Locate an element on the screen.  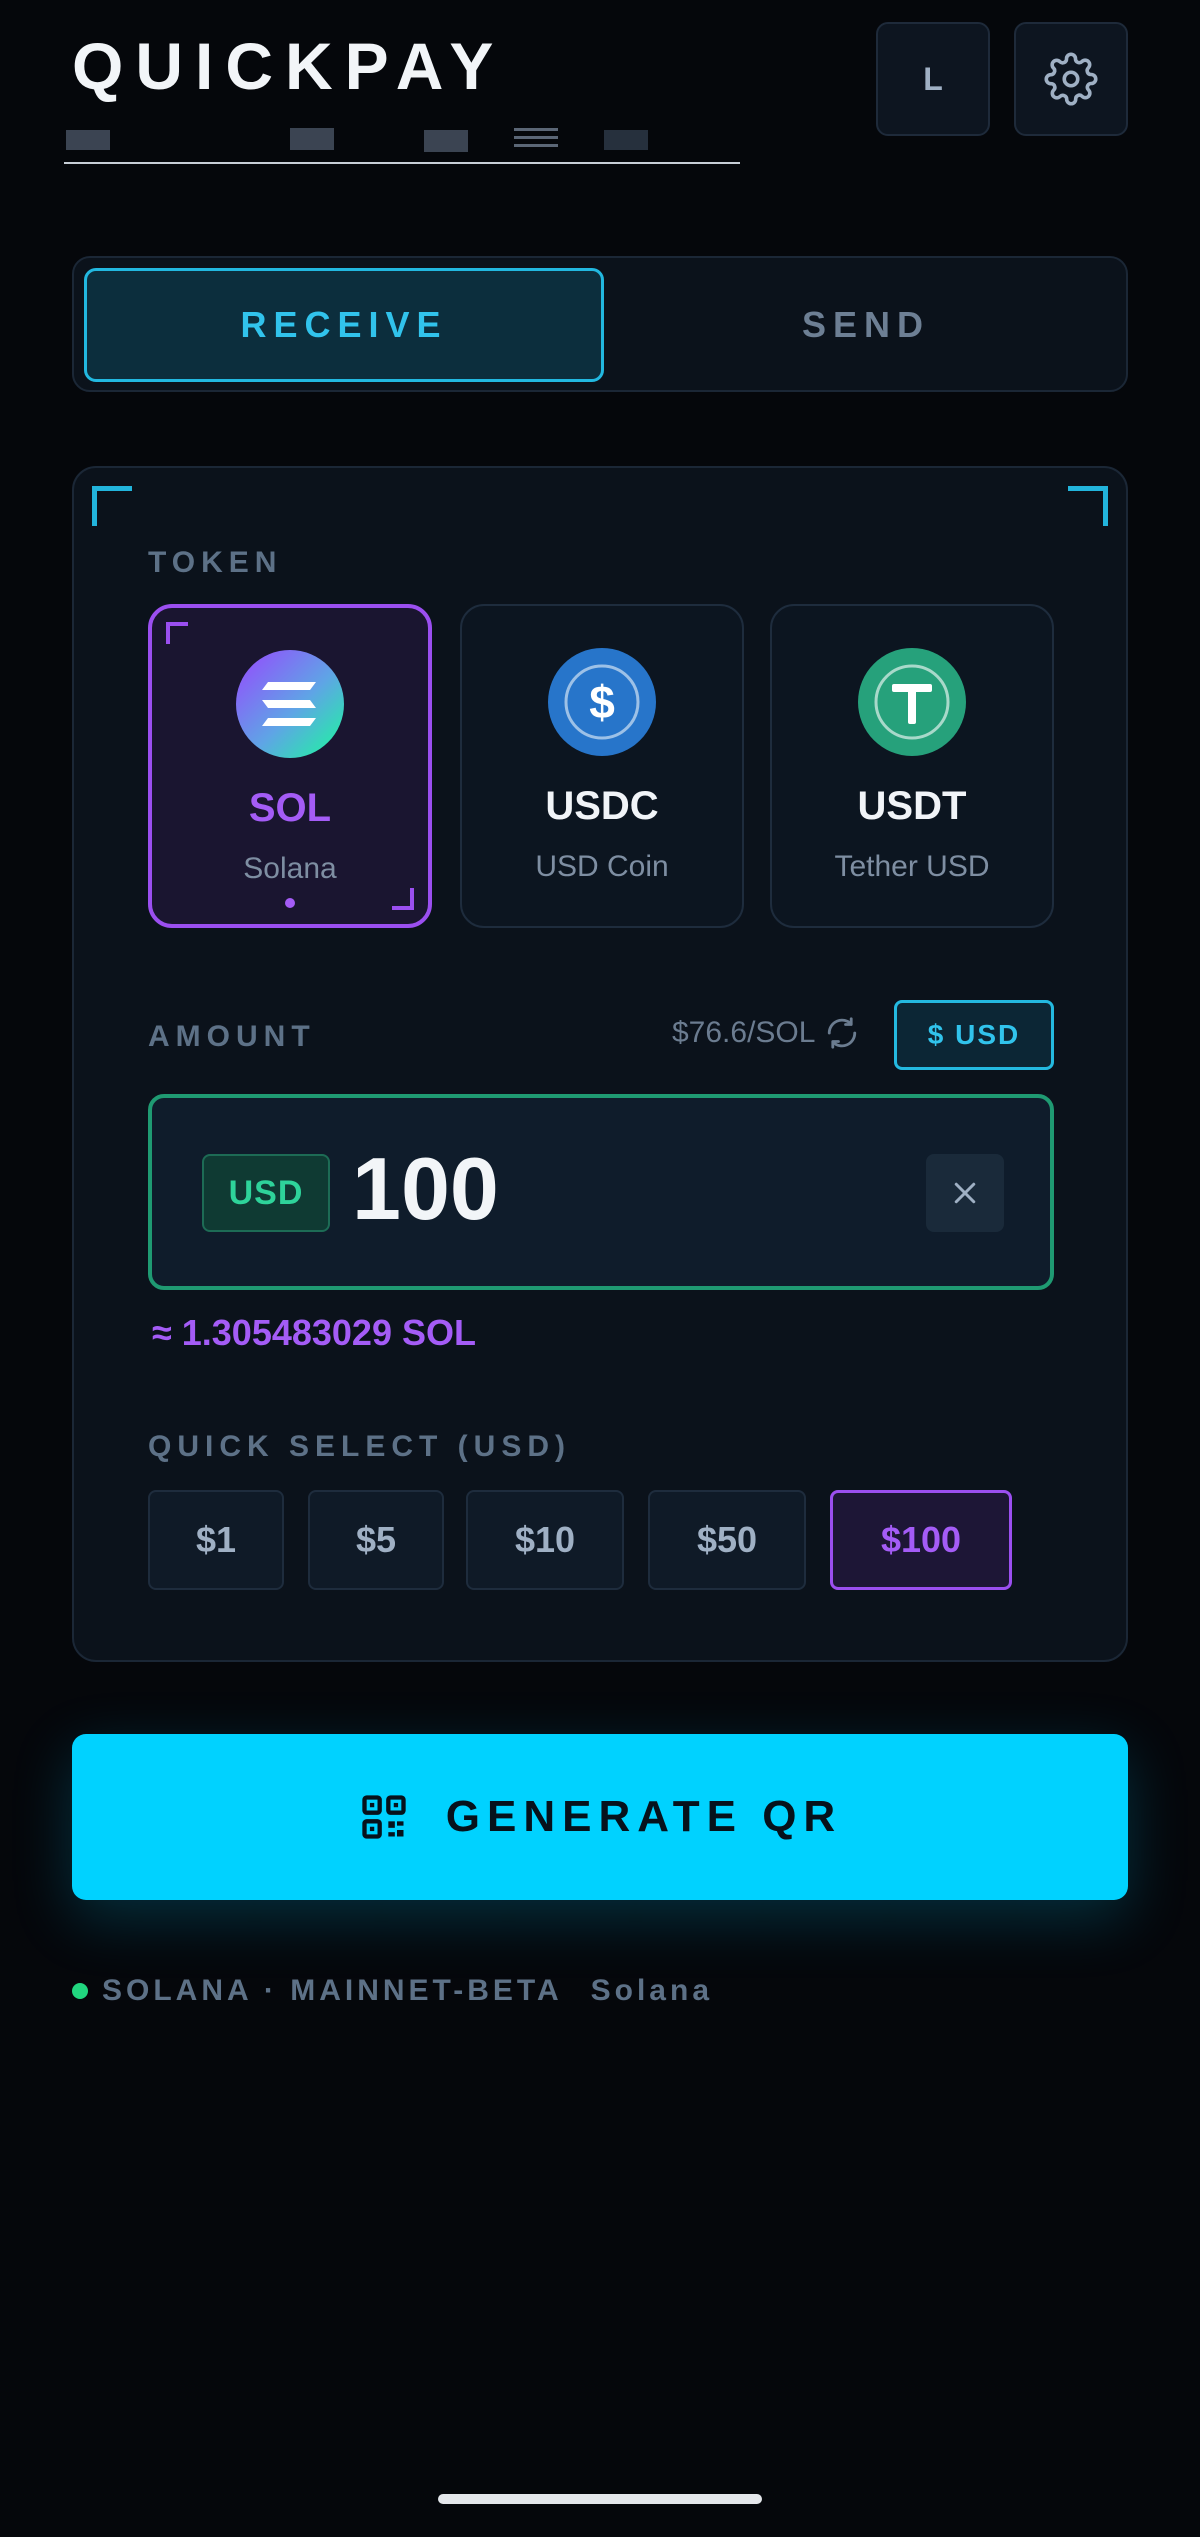
token-symbol: USDC is located at coordinates (602, 806).